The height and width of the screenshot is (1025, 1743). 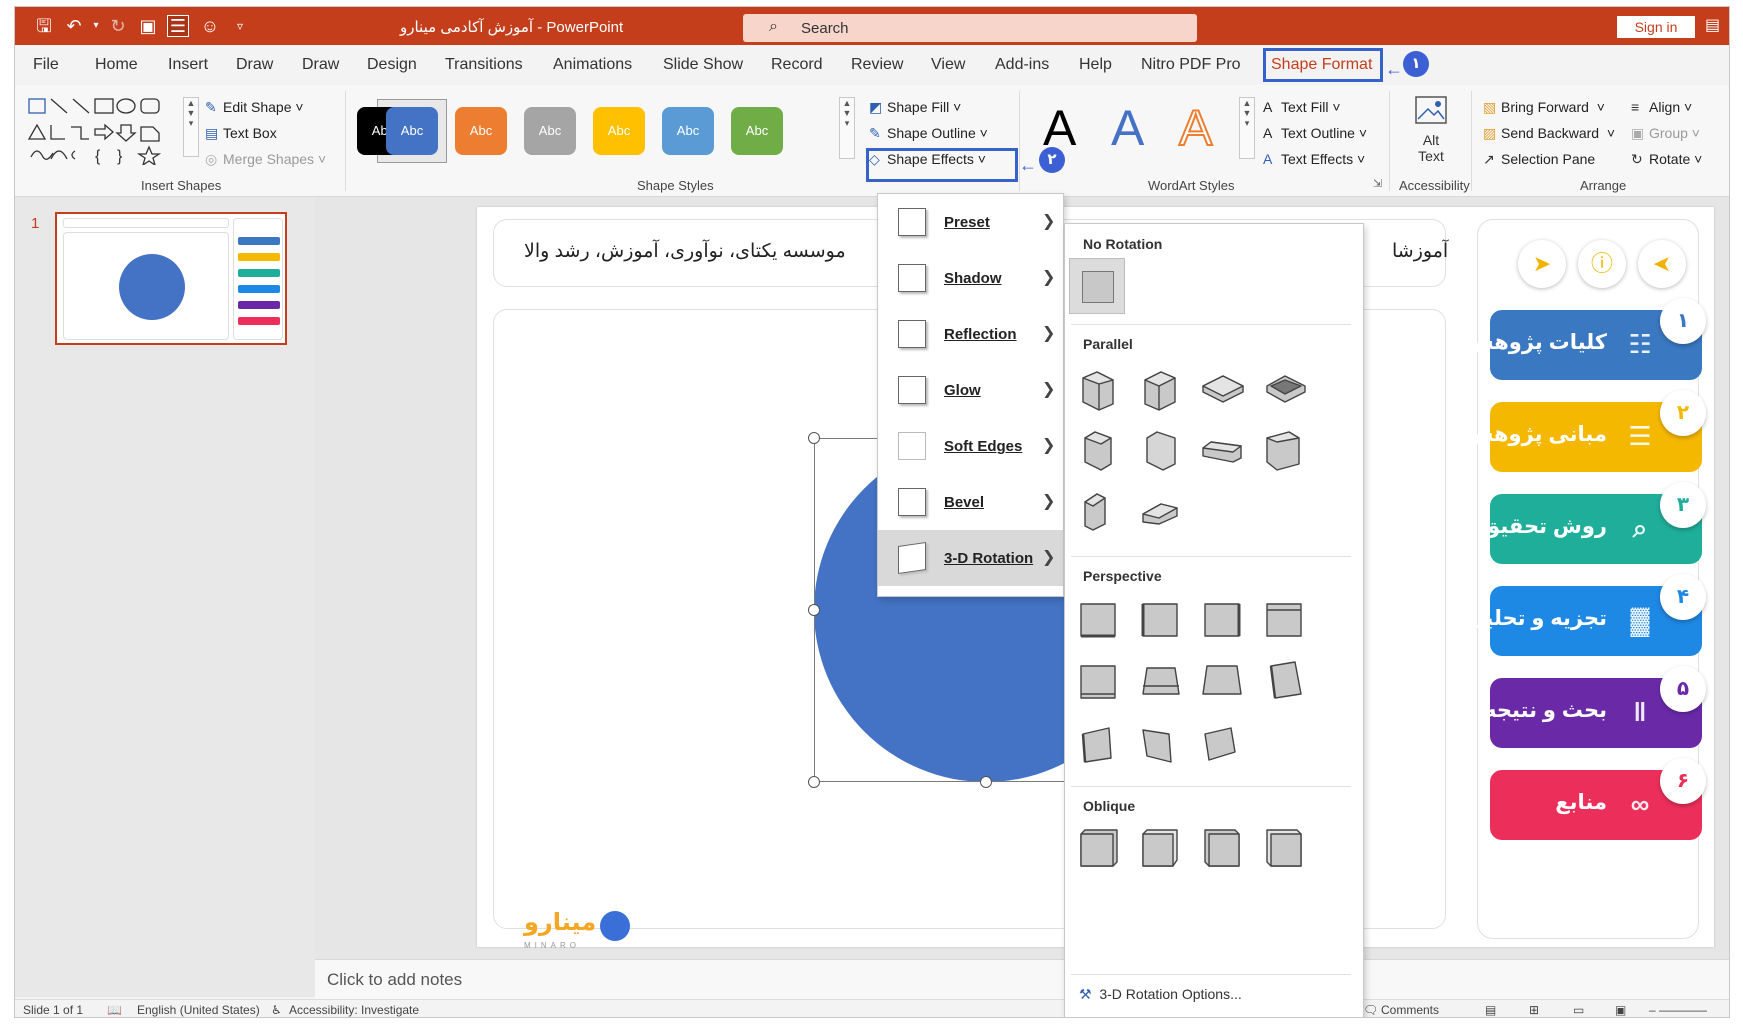 What do you see at coordinates (412, 131) in the screenshot?
I see `style-swatch-blue: Abc` at bounding box center [412, 131].